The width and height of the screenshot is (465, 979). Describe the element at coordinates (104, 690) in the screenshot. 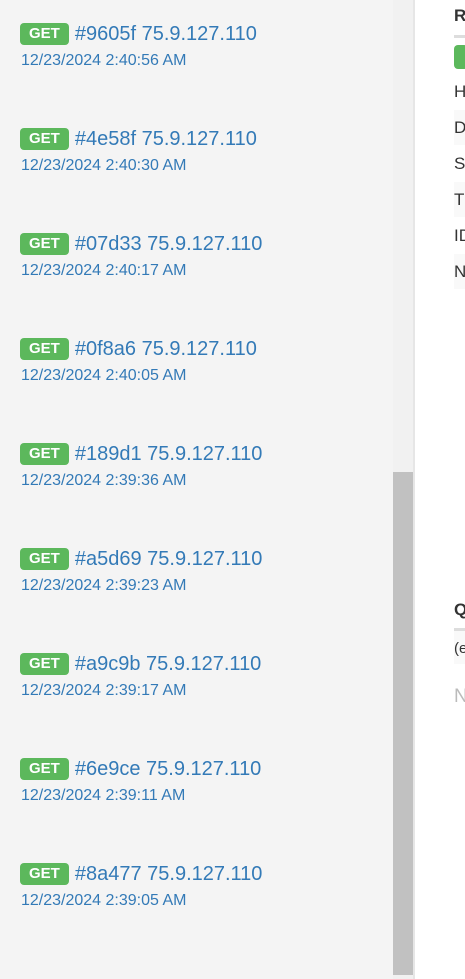

I see `request-timestamp: 12/23/2024 2:39:17 AM` at that location.